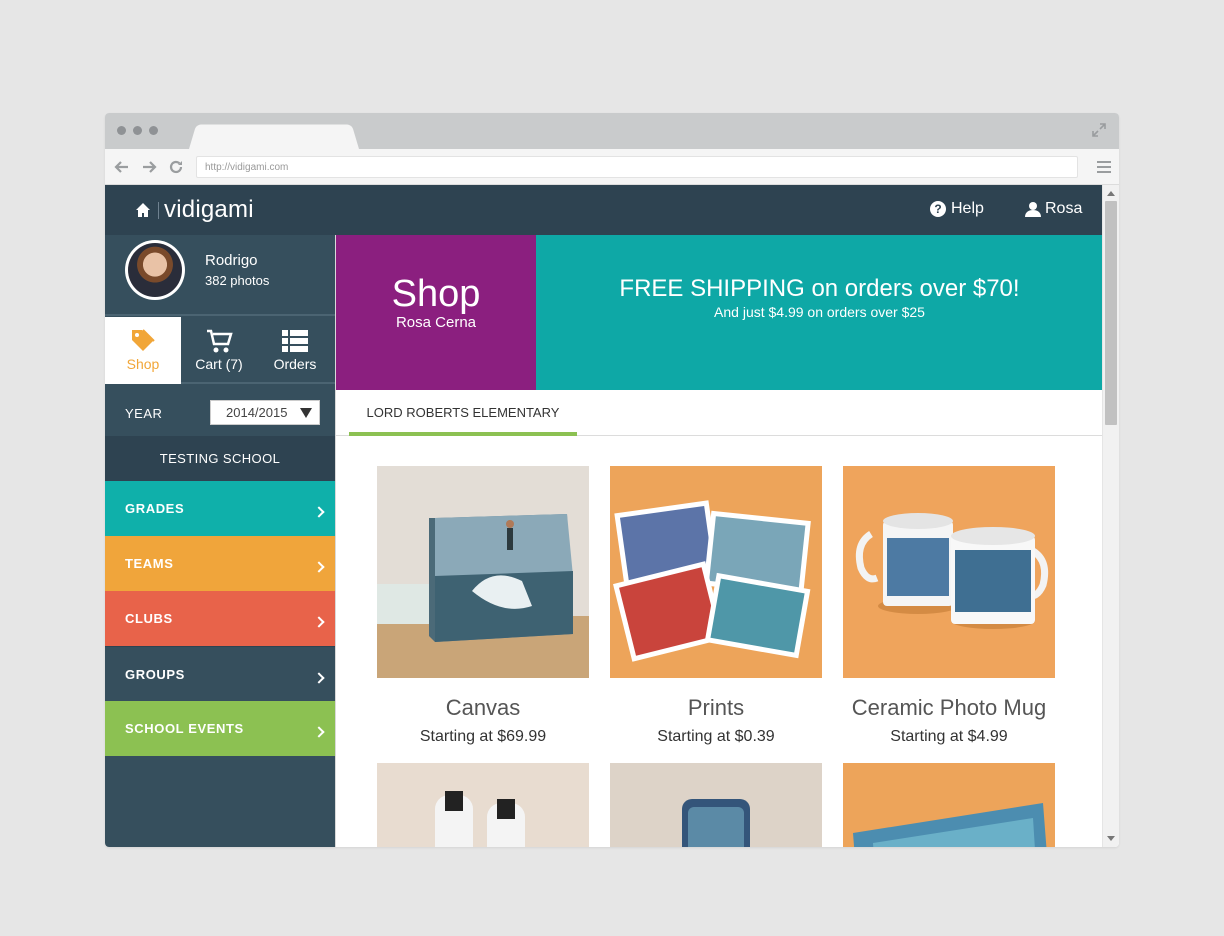  What do you see at coordinates (483, 736) in the screenshot?
I see `product-price: Starting at $69.99` at bounding box center [483, 736].